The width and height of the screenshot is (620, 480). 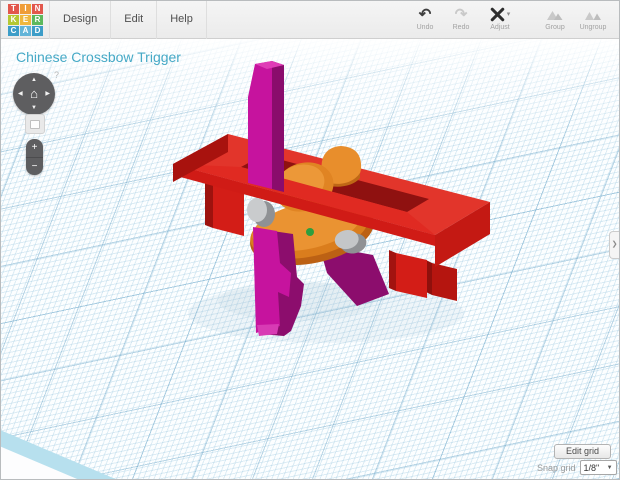 I want to click on logo-tile: C, so click(x=13, y=31).